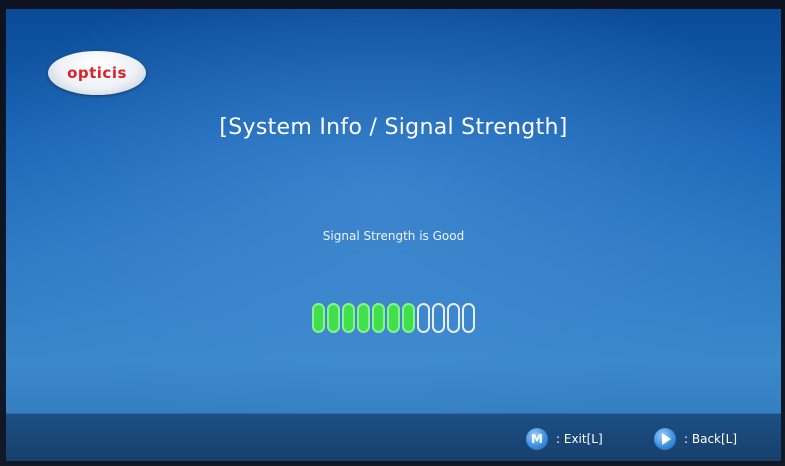 The height and width of the screenshot is (466, 785). I want to click on m-button-icon: M, so click(537, 439).